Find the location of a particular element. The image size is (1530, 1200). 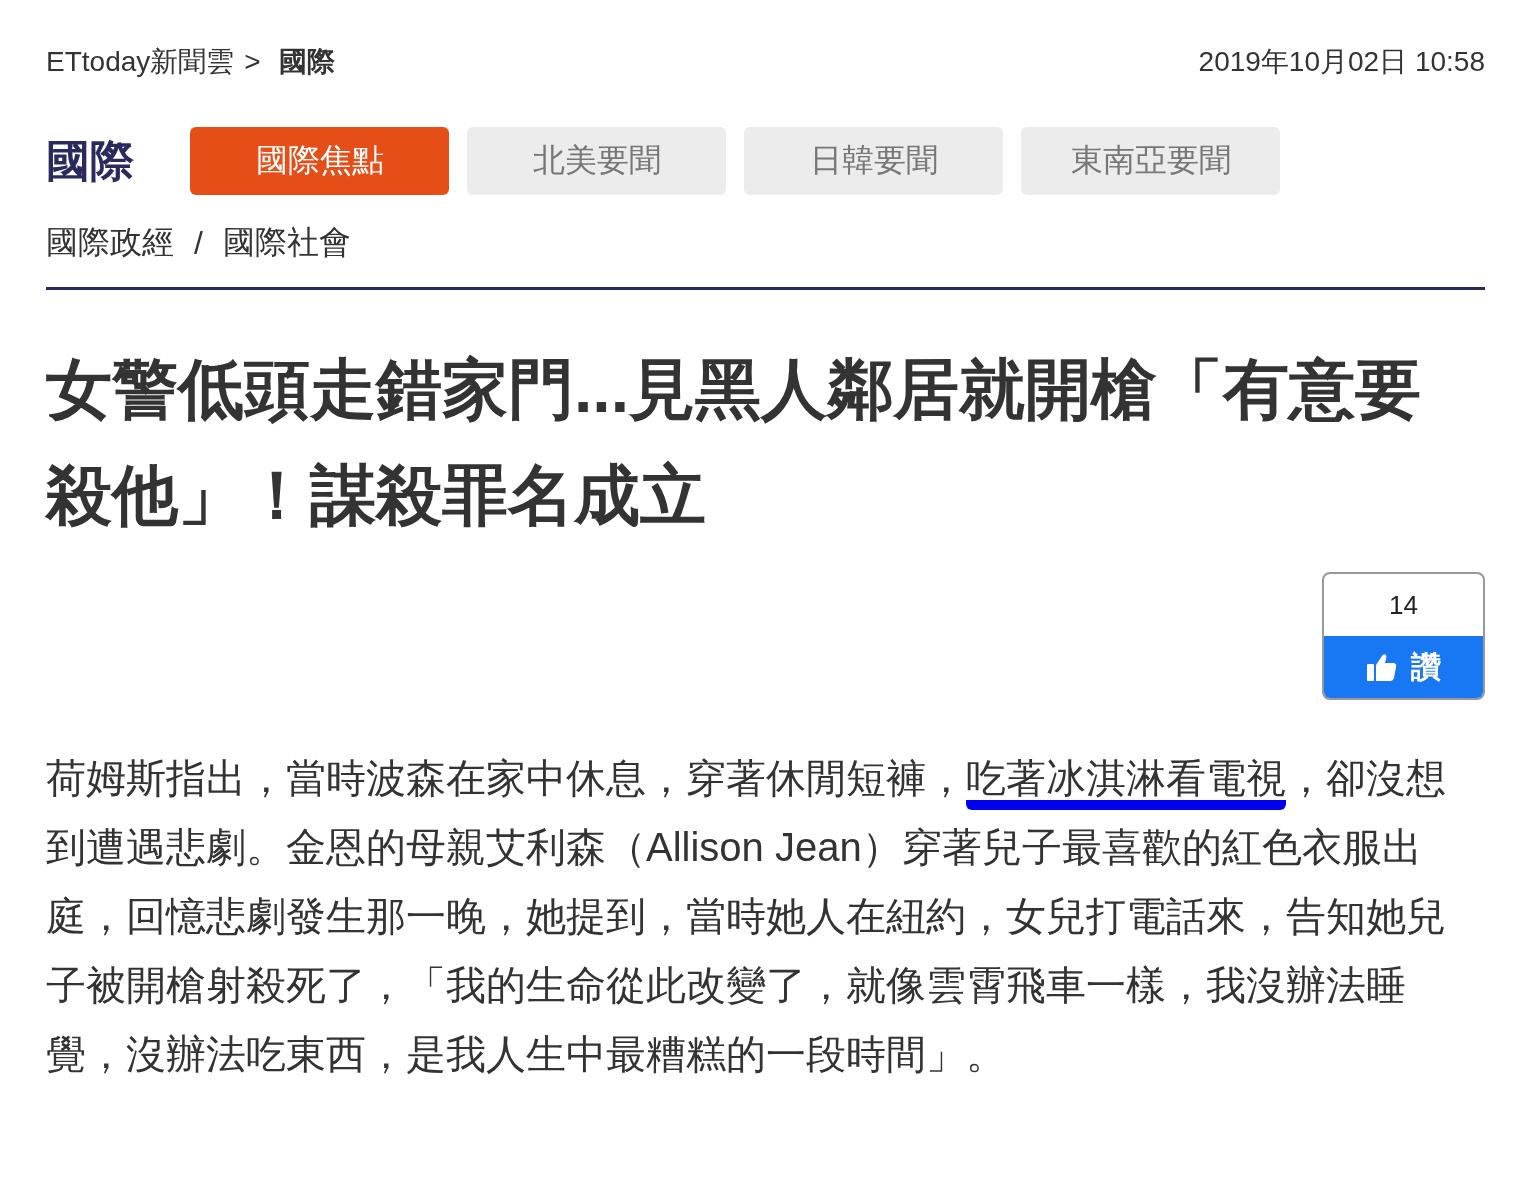

thumbs-up-icon is located at coordinates (1381, 667).